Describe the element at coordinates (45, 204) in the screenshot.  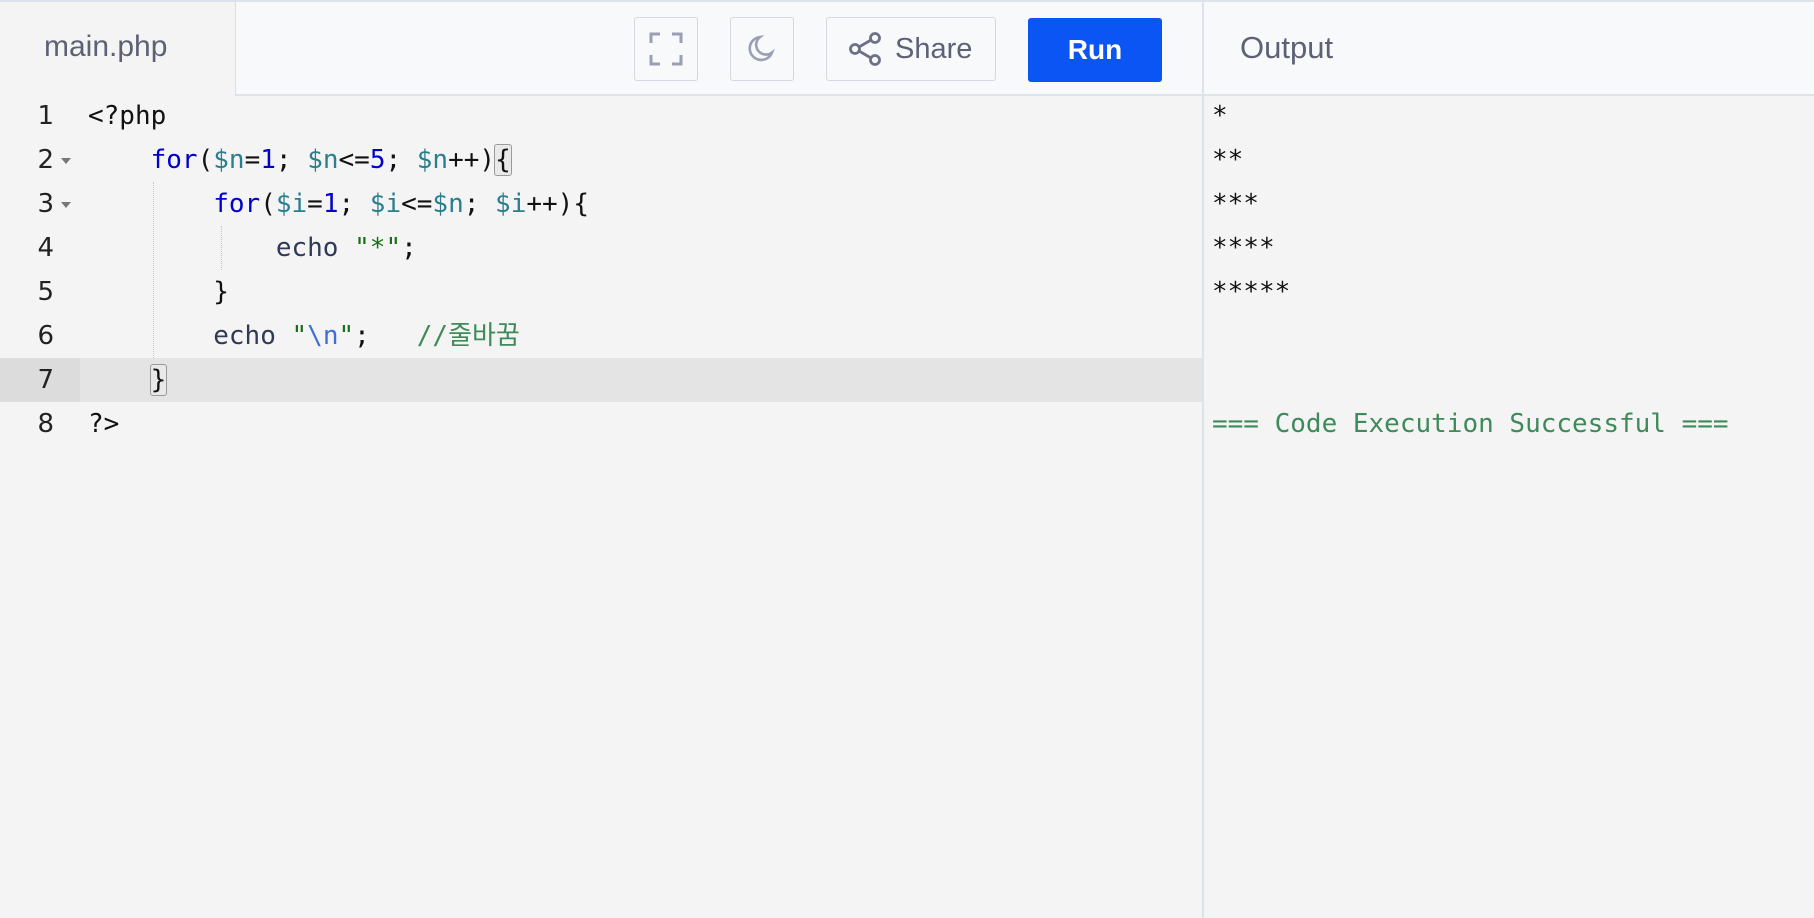
I see `line-number: 3` at that location.